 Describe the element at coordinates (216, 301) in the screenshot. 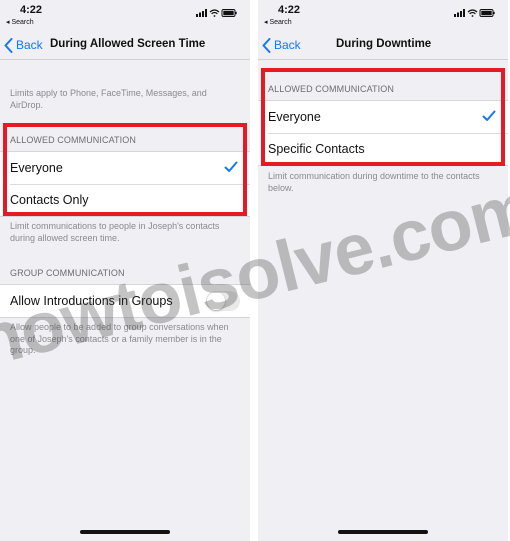

I see `toggle-knob` at that location.